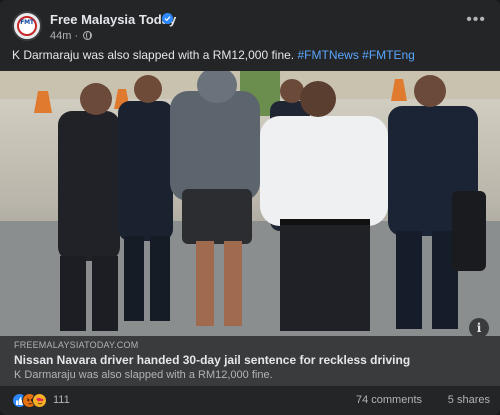 This screenshot has height=415, width=500. I want to click on page-name-link: Free Malaysia Today, so click(113, 19).